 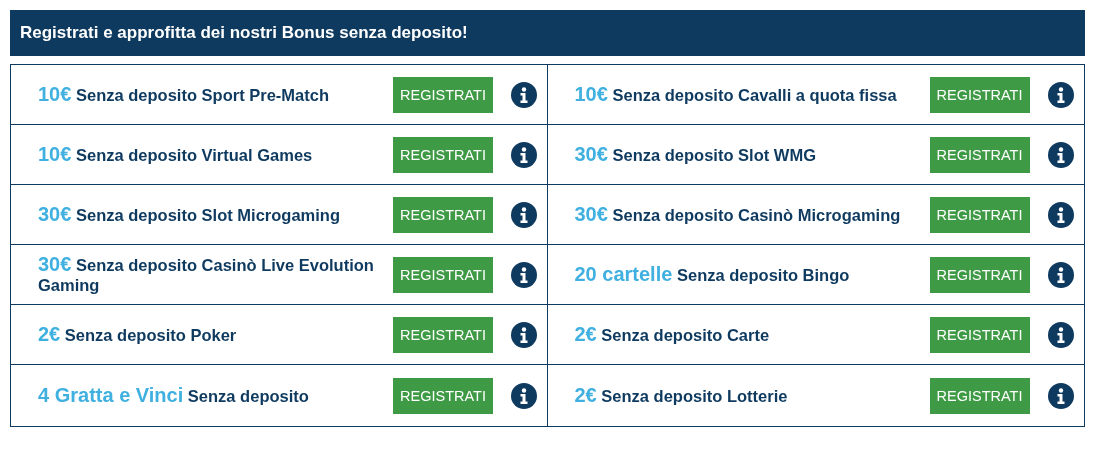 What do you see at coordinates (547, 33) in the screenshot?
I see `banner-title: Registrati e approfitta dei nostri Bonus senza deposito!` at bounding box center [547, 33].